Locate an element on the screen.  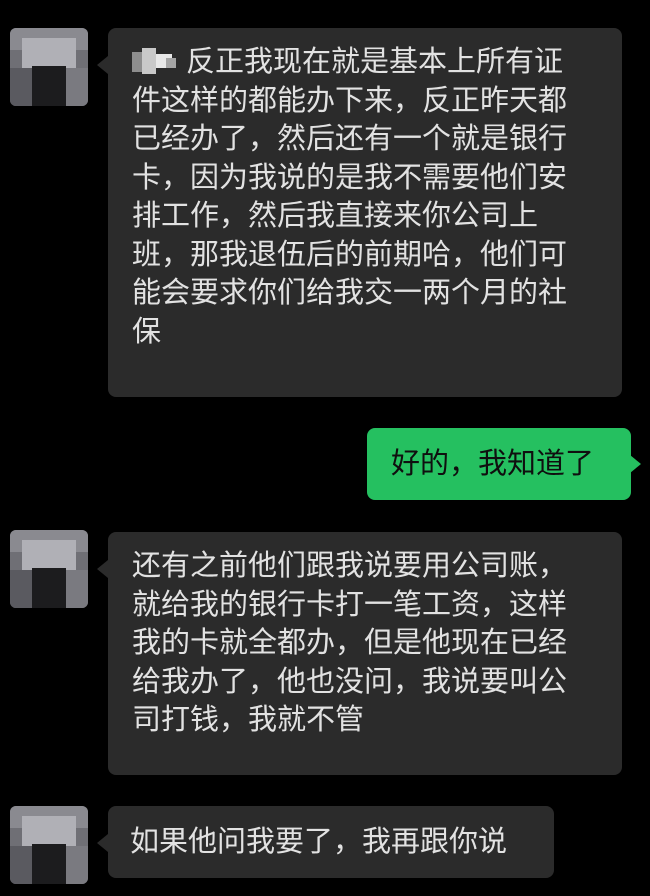
message-line: 班，那我退伍后的前期哈，他们可 is located at coordinates (350, 253).